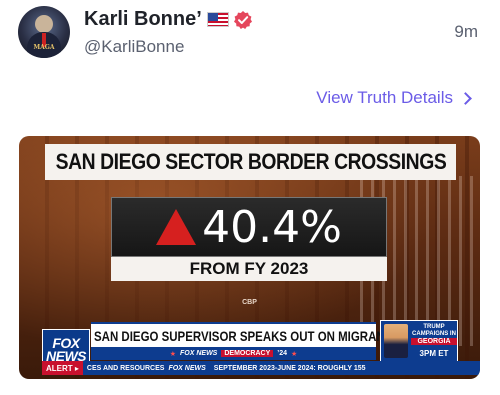  What do you see at coordinates (44, 24) in the screenshot?
I see `avatar-head` at bounding box center [44, 24].